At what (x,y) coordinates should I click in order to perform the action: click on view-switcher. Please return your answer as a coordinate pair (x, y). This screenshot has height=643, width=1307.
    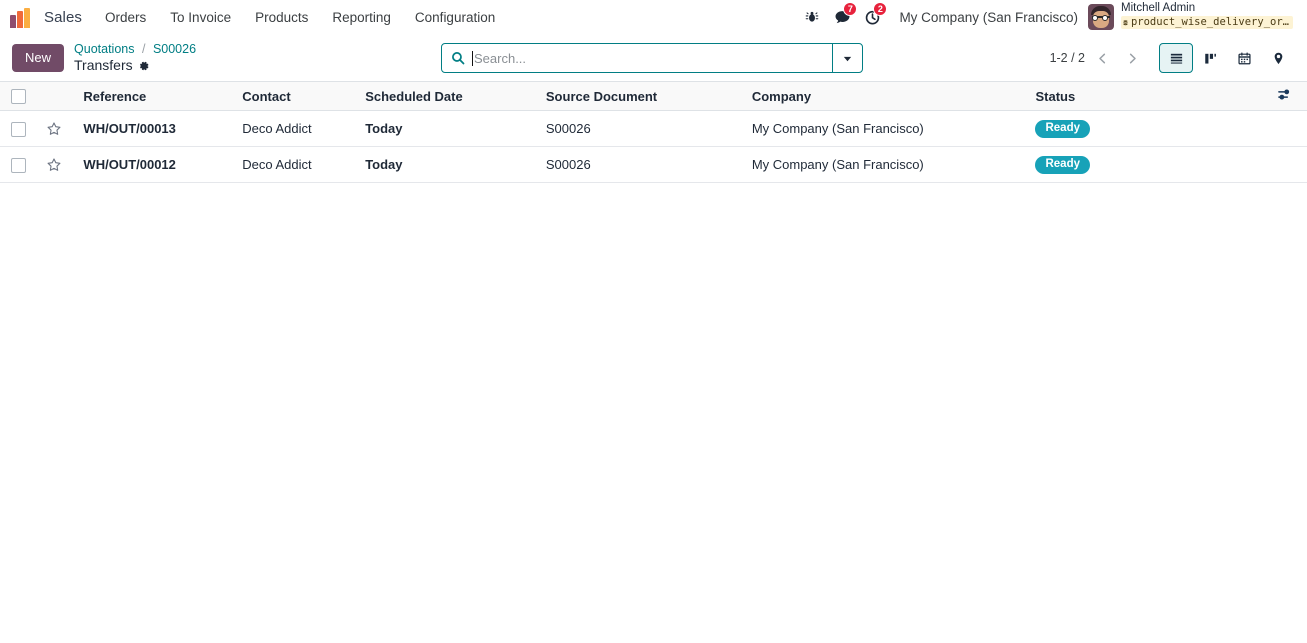
    Looking at the image, I should click on (1227, 58).